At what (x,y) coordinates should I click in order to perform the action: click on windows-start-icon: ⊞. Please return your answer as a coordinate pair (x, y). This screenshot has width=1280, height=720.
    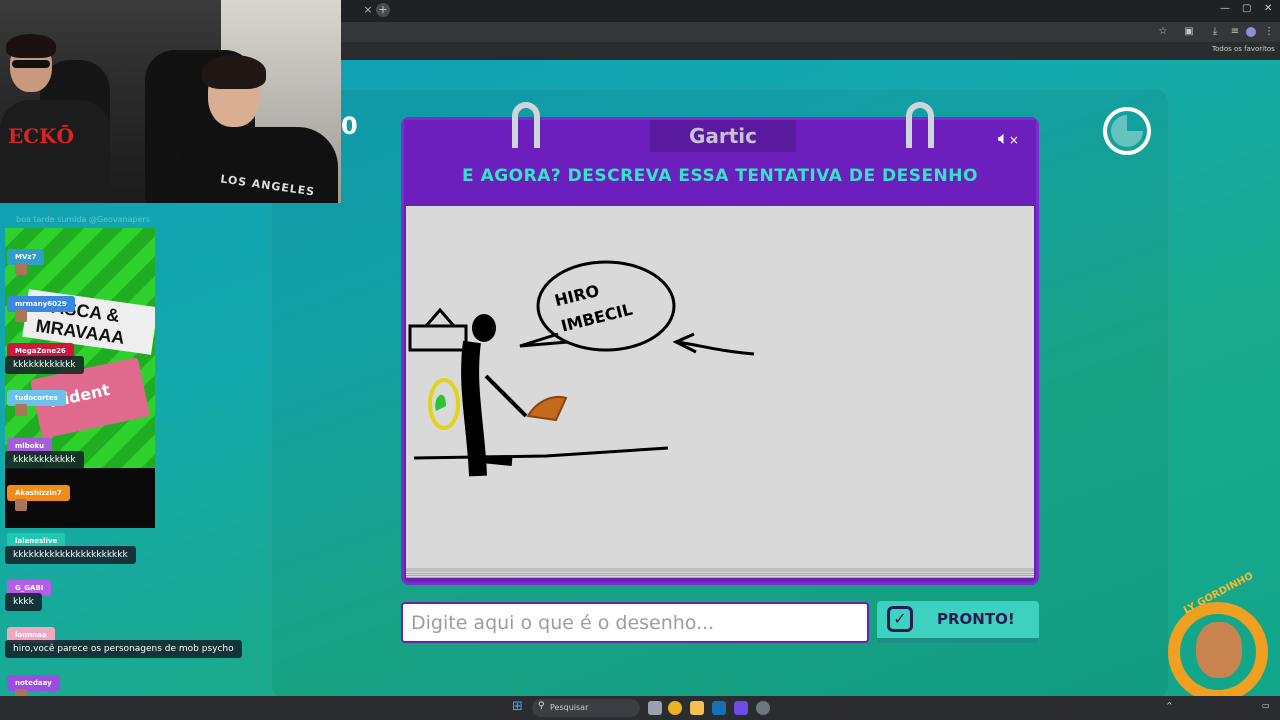
    Looking at the image, I should click on (519, 707).